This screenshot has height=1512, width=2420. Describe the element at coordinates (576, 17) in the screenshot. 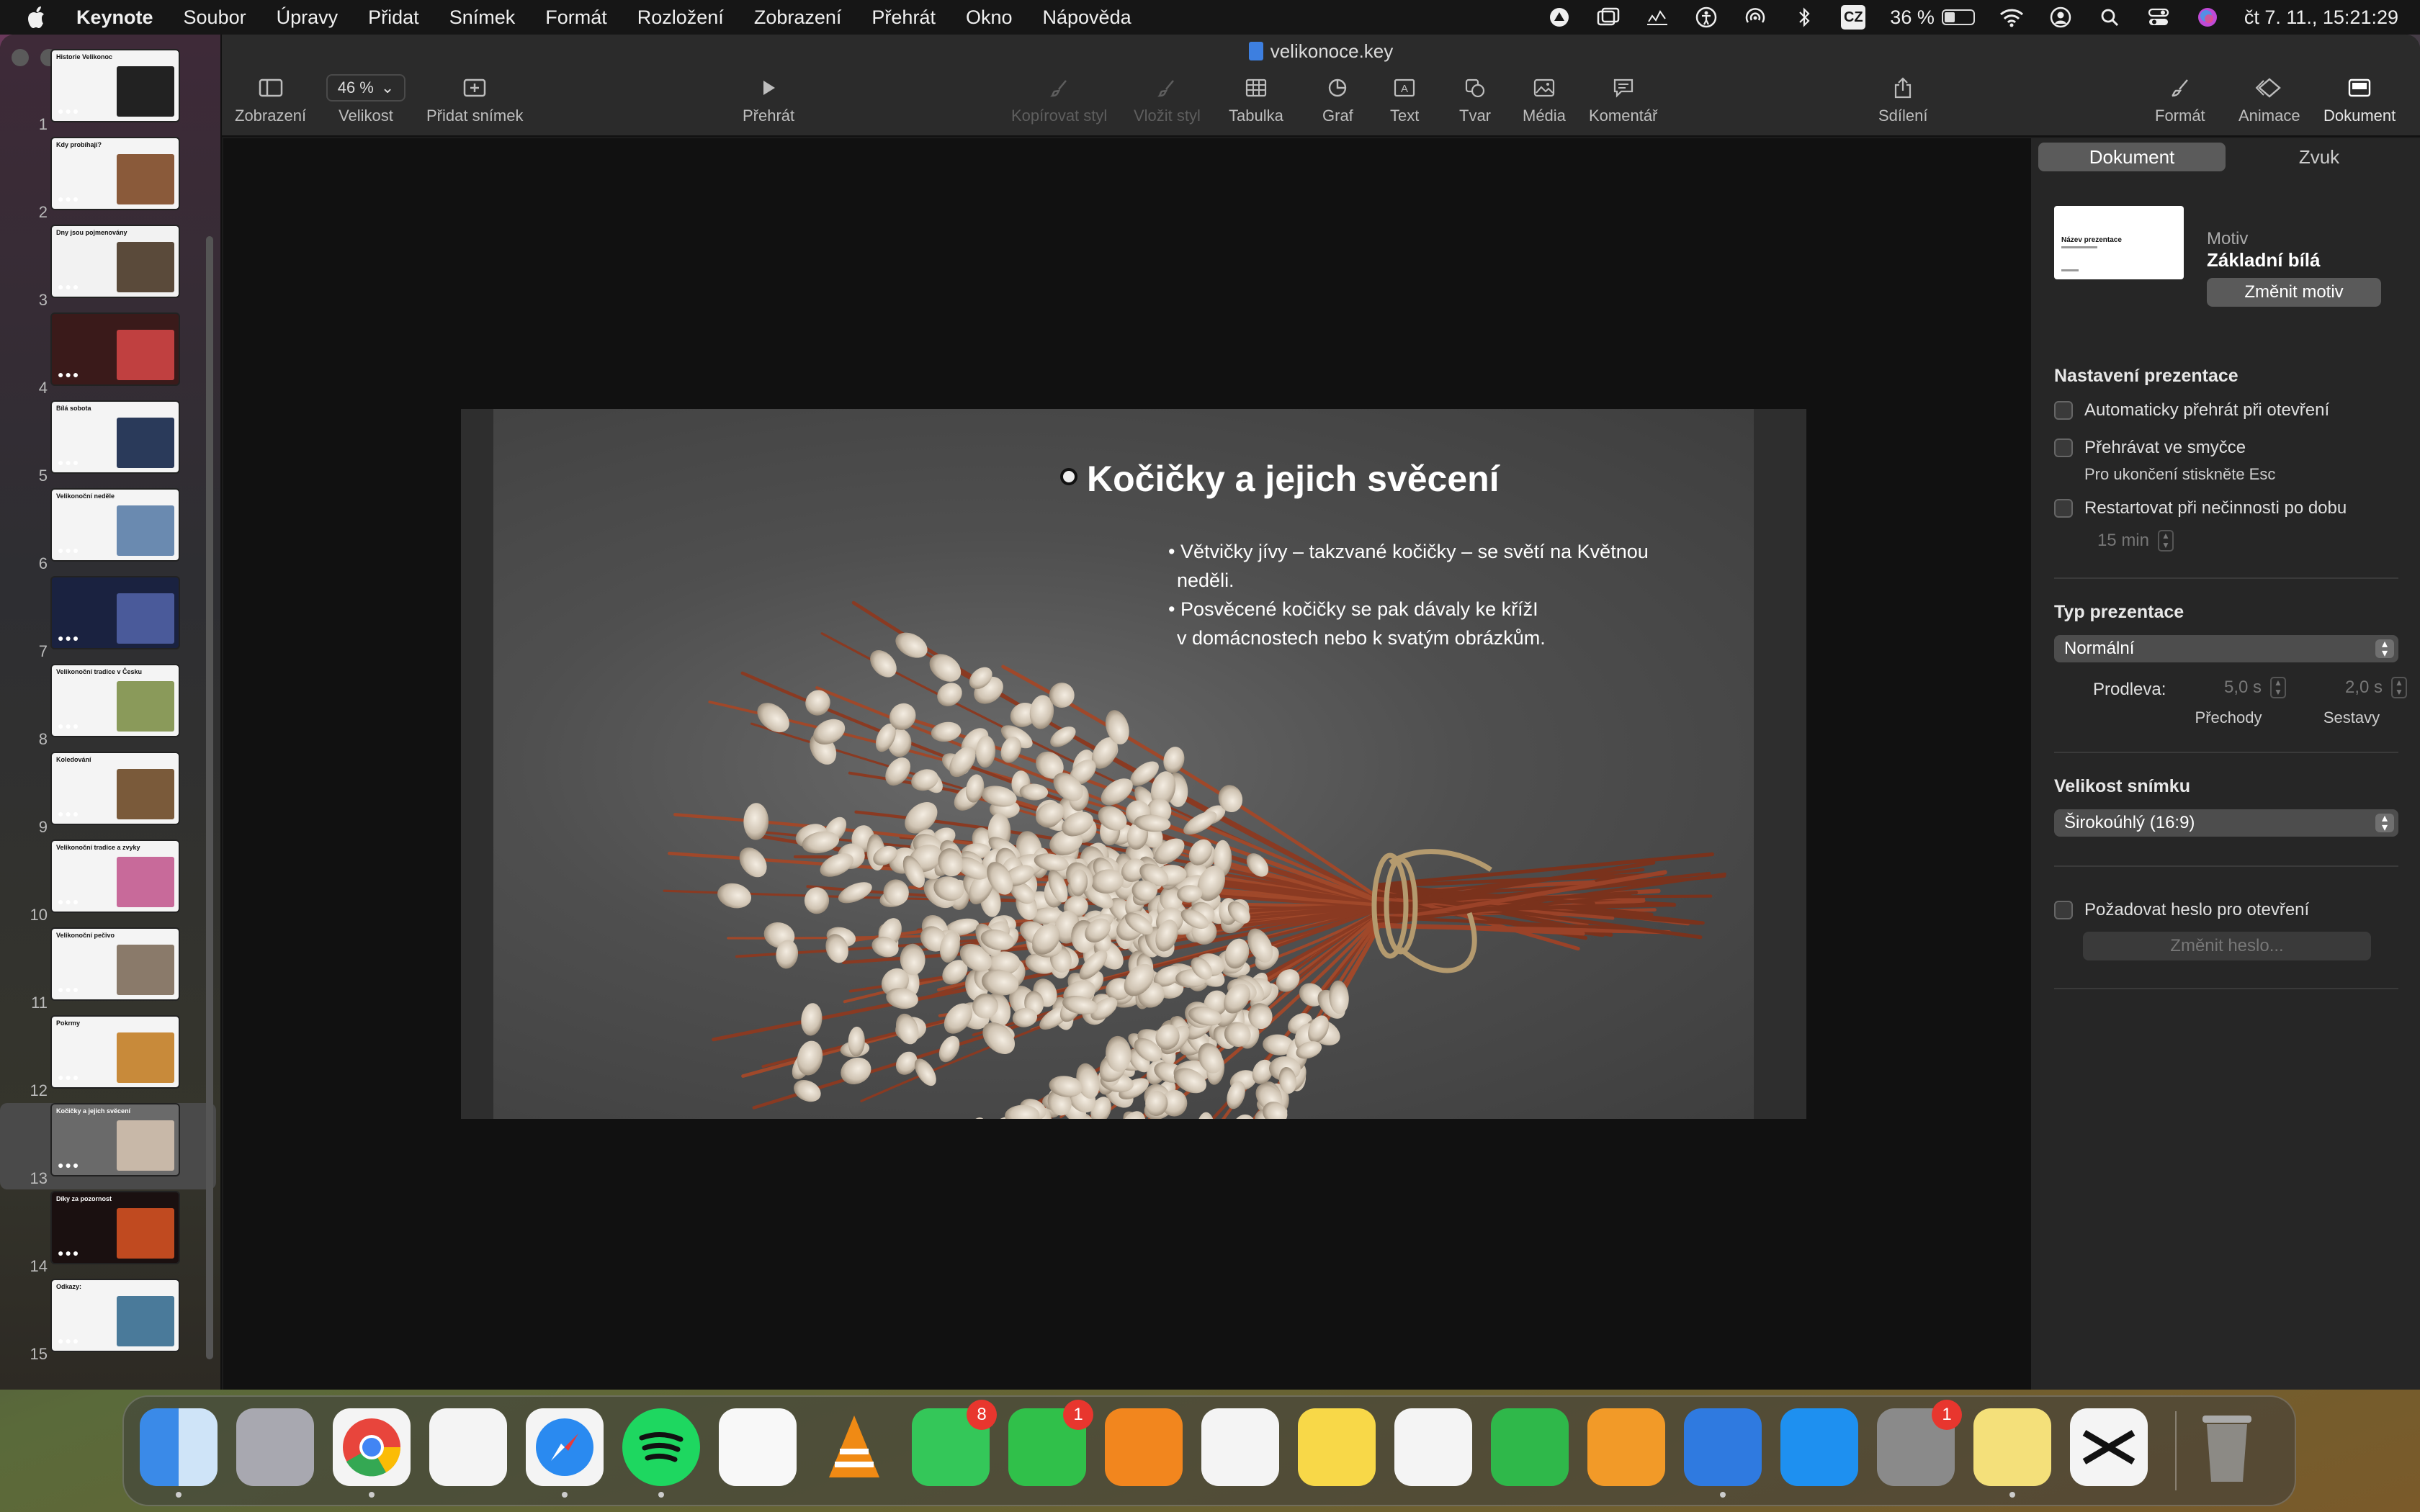

I see `menu-format: Formát` at that location.